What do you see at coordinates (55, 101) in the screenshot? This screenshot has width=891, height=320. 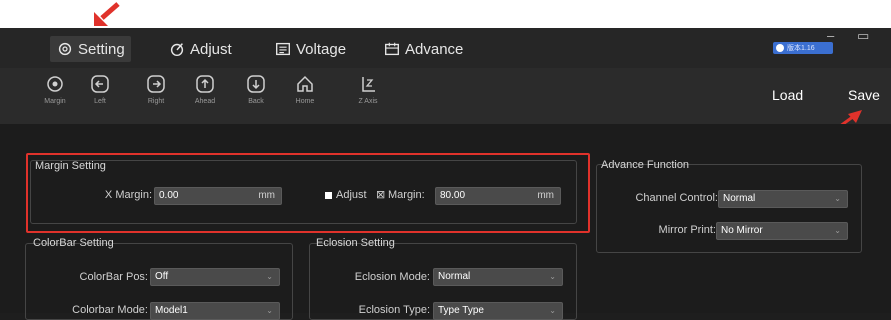 I see `tool-label: Margin` at bounding box center [55, 101].